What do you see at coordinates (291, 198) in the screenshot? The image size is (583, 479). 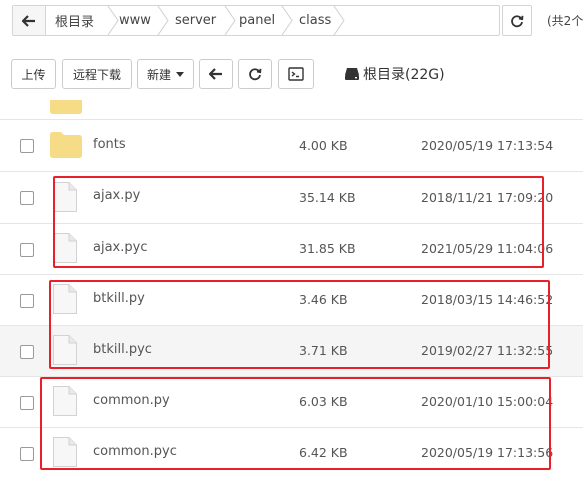 I see `table-row: ajax.py 35.14 KB 2018/11/21 17:09:20` at bounding box center [291, 198].